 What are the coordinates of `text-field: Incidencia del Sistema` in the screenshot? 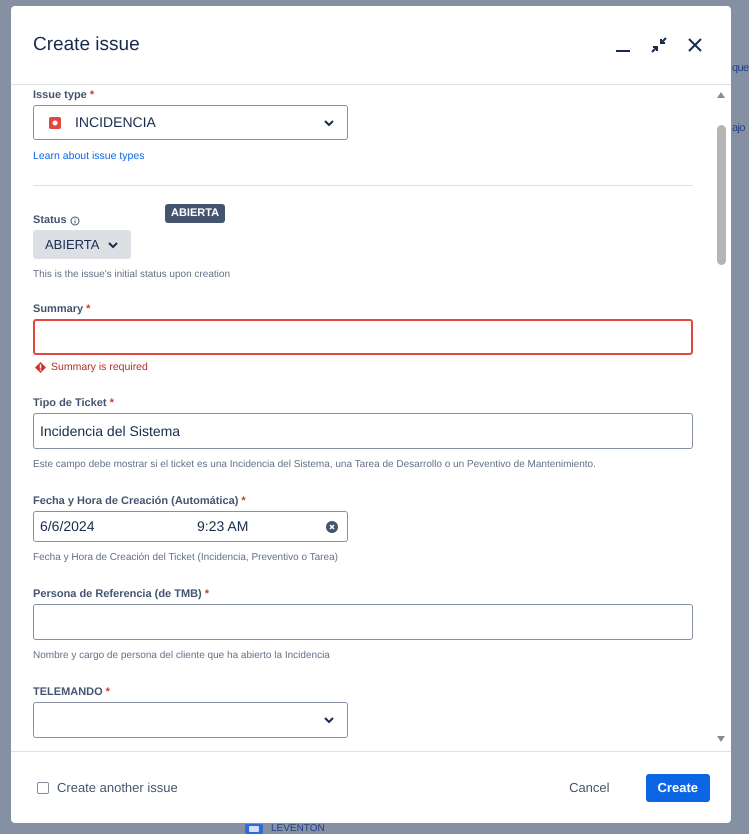 It's located at (363, 431).